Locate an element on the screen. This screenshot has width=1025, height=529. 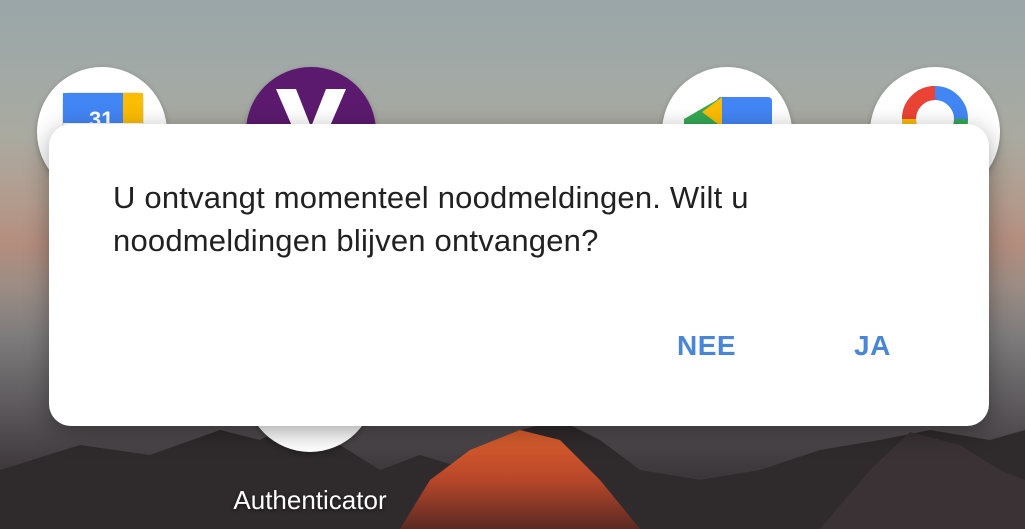
status-bar is located at coordinates (512, 4).